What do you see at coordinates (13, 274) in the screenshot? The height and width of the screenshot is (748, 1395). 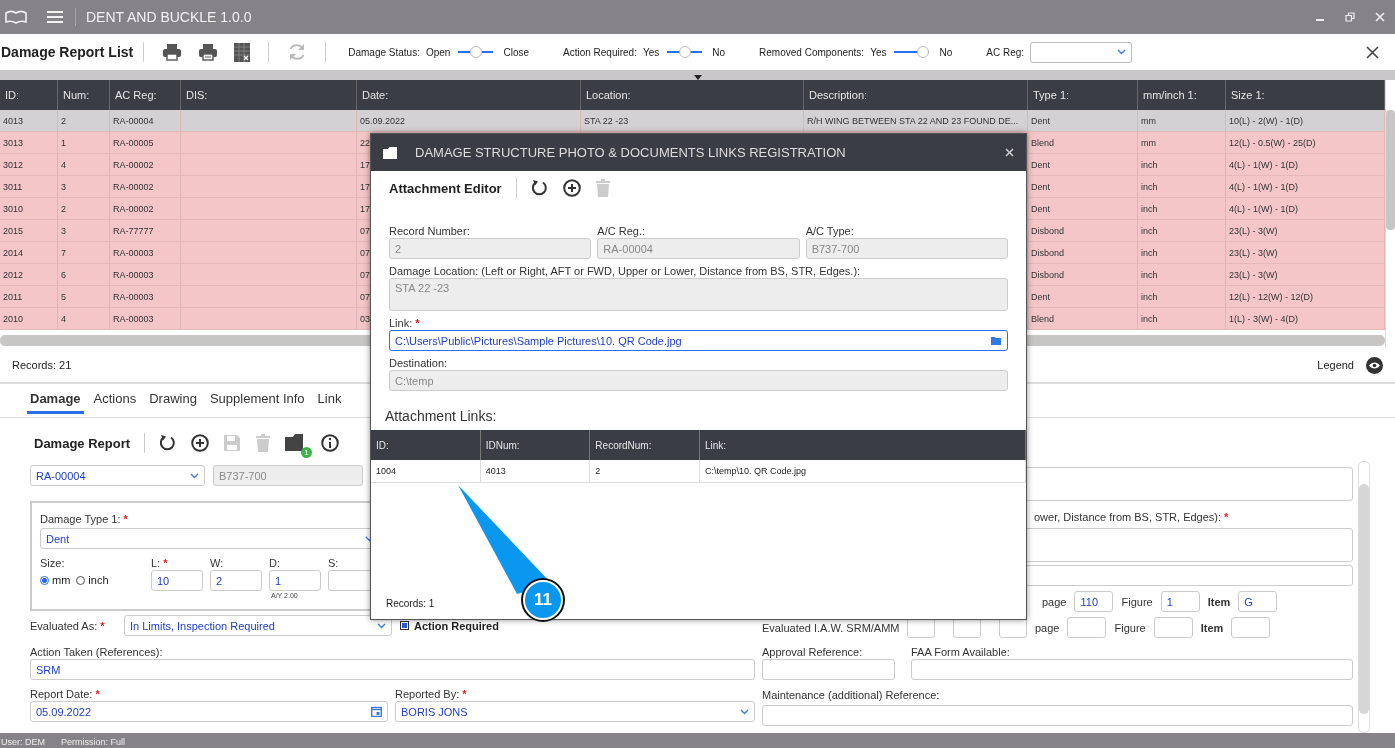 I see `table-cell: 2012` at bounding box center [13, 274].